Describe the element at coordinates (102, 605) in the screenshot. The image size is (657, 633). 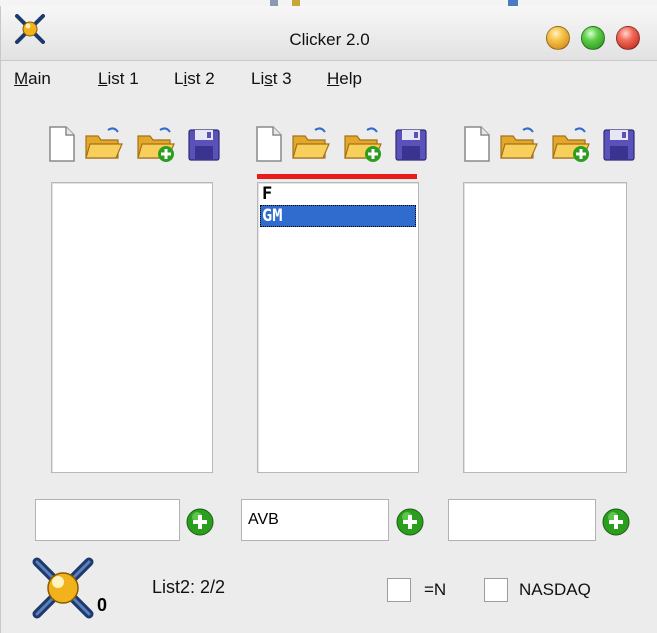
I see `click-counter: 0` at that location.